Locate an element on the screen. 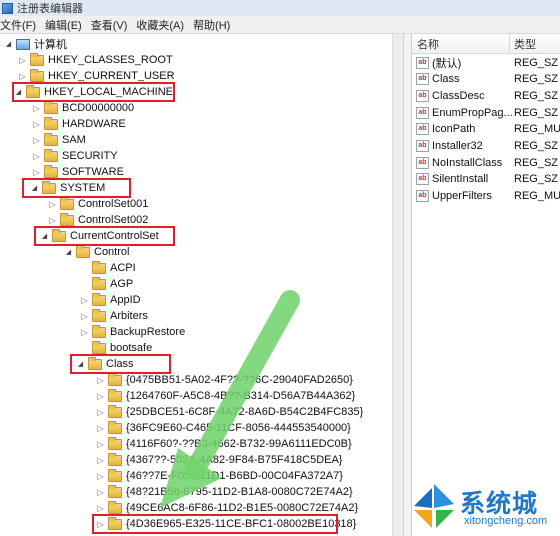  tree-node: Control is located at coordinates (96, 252).